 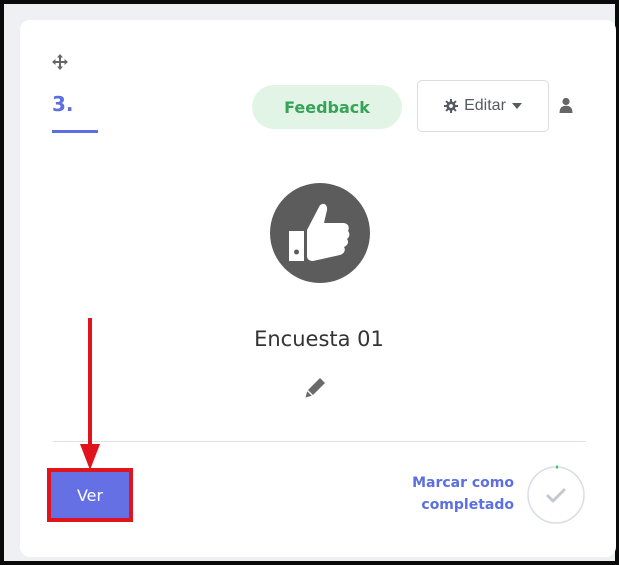 What do you see at coordinates (442, 494) in the screenshot?
I see `mark-complete-label: Marcar como completado` at bounding box center [442, 494].